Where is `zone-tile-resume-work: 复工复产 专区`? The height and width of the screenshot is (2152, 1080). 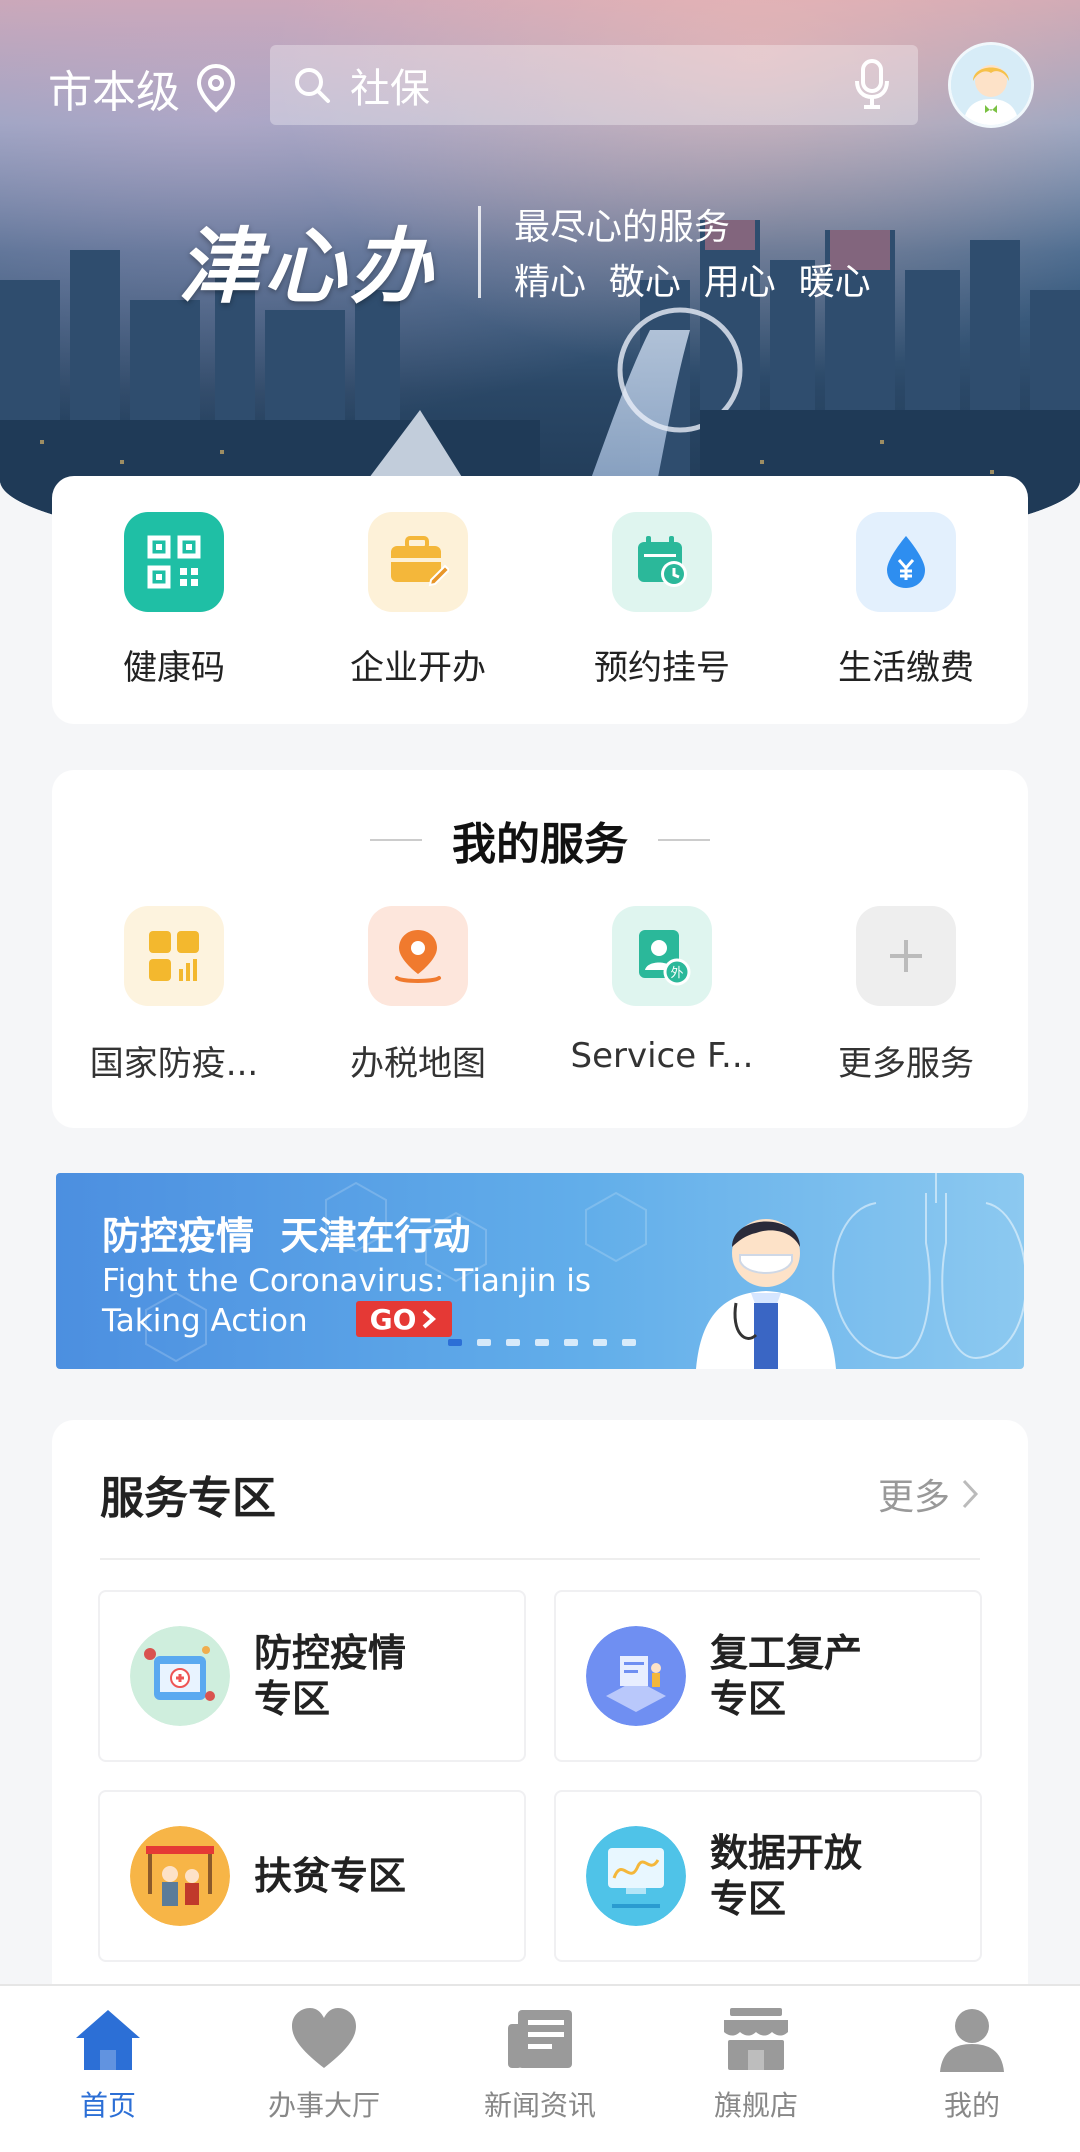 zone-tile-resume-work: 复工复产 专区 is located at coordinates (768, 1676).